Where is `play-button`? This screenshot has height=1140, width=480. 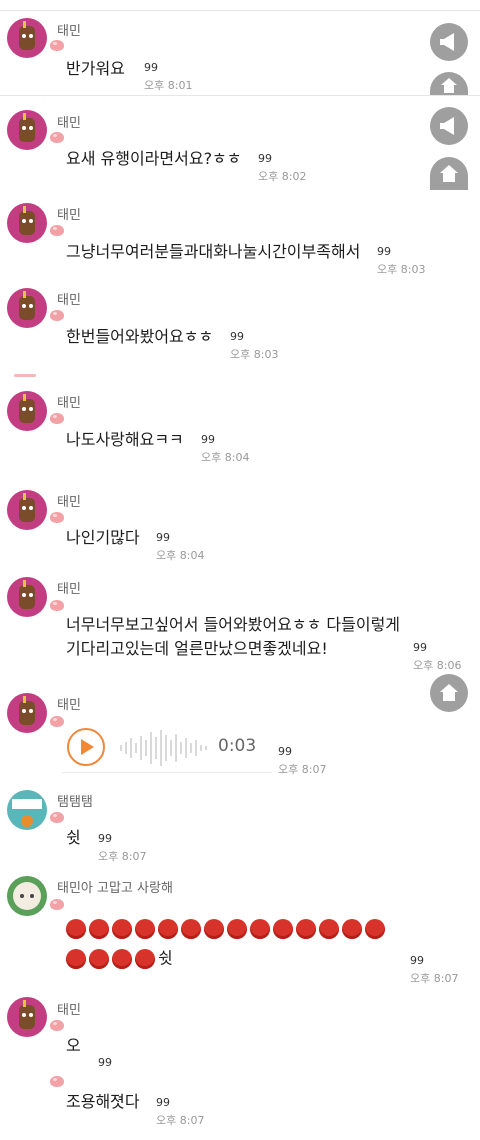 play-button is located at coordinates (86, 747).